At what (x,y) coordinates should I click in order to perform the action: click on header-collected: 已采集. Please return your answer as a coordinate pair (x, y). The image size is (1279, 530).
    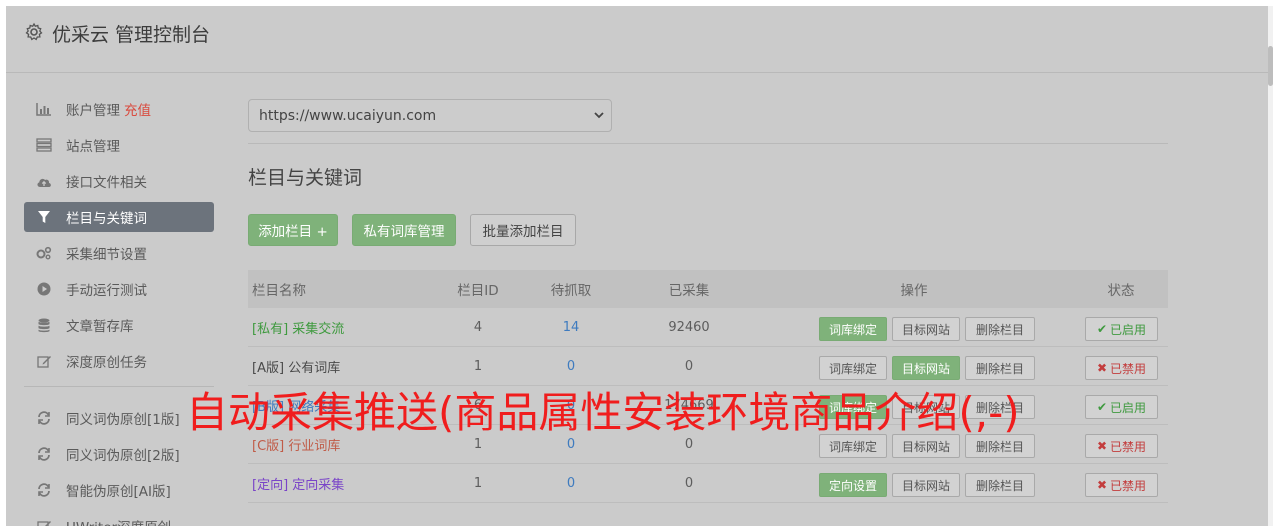
    Looking at the image, I should click on (689, 291).